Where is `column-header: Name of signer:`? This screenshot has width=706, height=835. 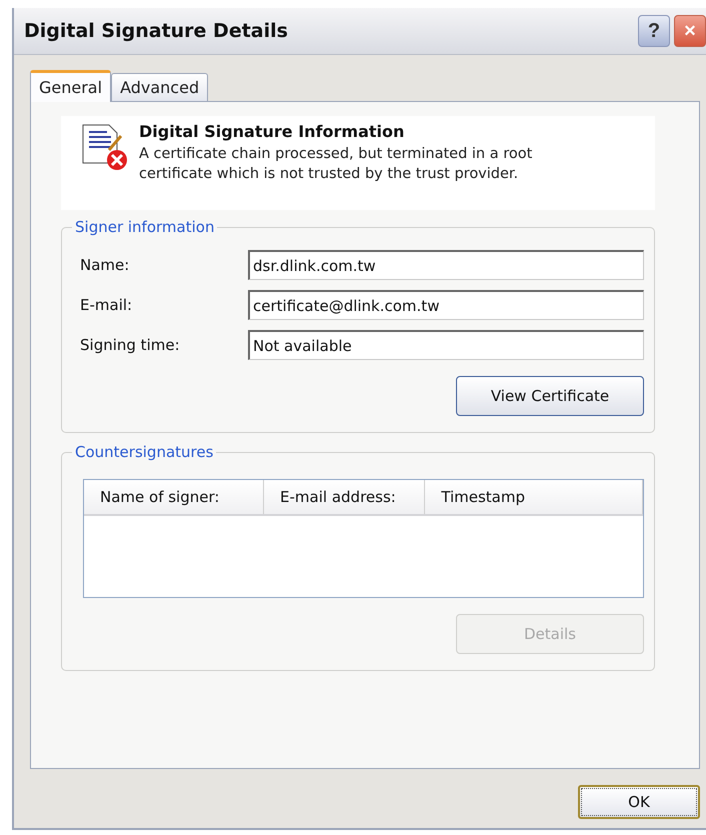
column-header: Name of signer: is located at coordinates (174, 497).